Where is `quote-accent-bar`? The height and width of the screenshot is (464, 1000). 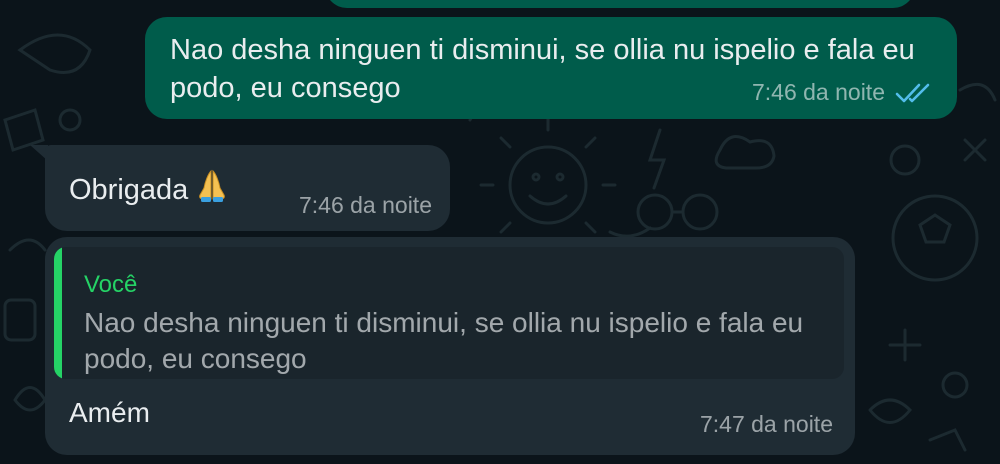 quote-accent-bar is located at coordinates (58, 313).